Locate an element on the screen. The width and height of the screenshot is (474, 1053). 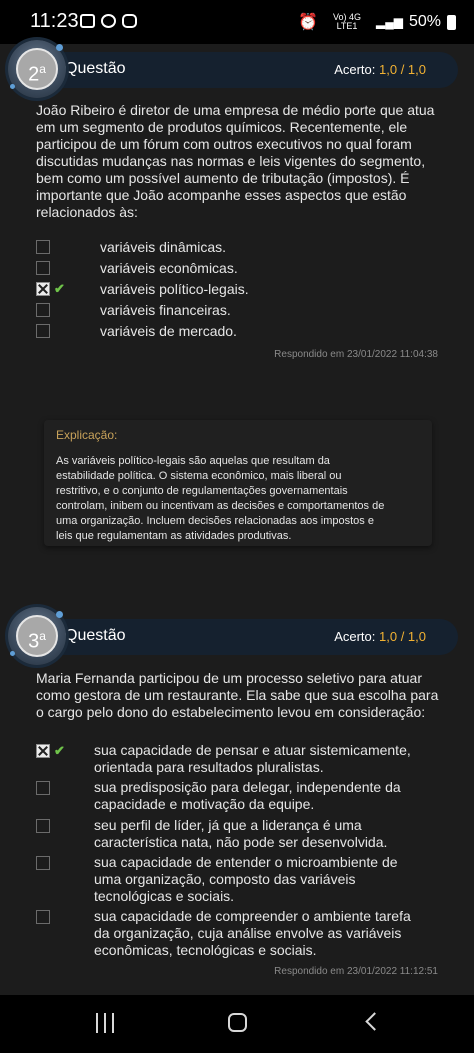
home-icon is located at coordinates (237, 1022).